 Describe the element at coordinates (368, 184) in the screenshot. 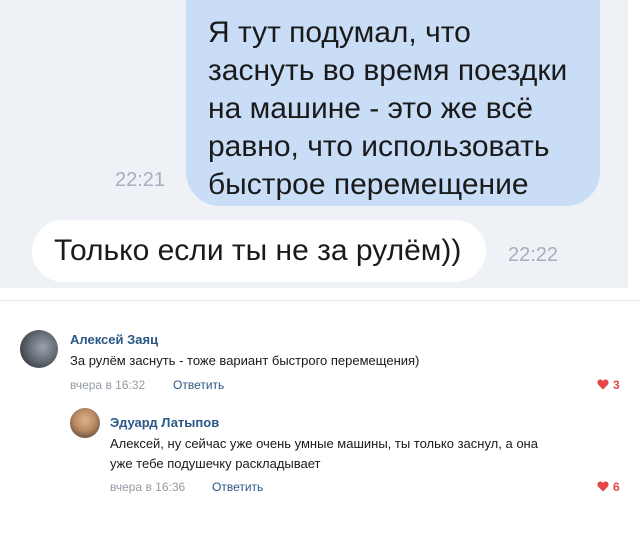

I see `message-line: быстрое перемещение` at that location.